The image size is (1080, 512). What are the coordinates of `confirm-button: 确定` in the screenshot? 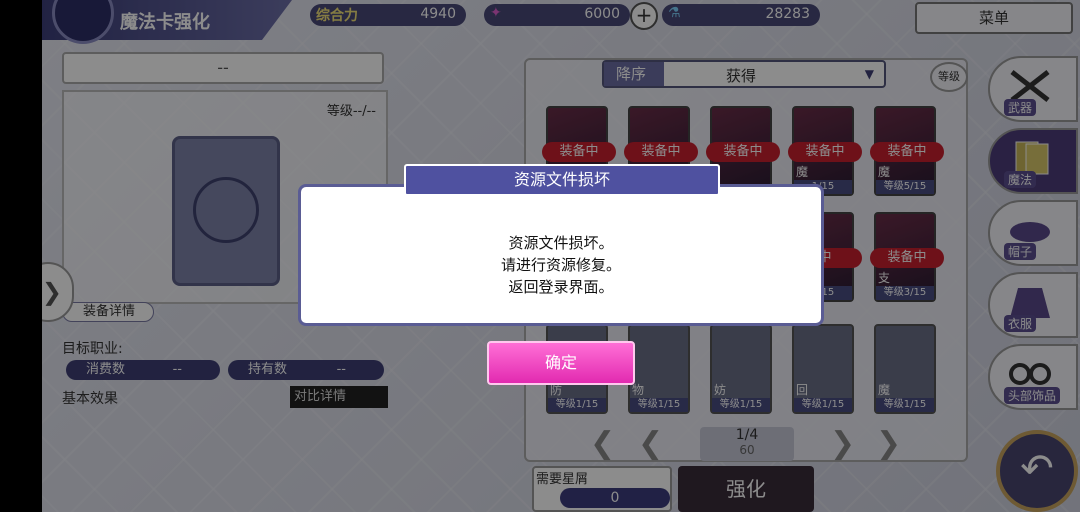 It's located at (561, 363).